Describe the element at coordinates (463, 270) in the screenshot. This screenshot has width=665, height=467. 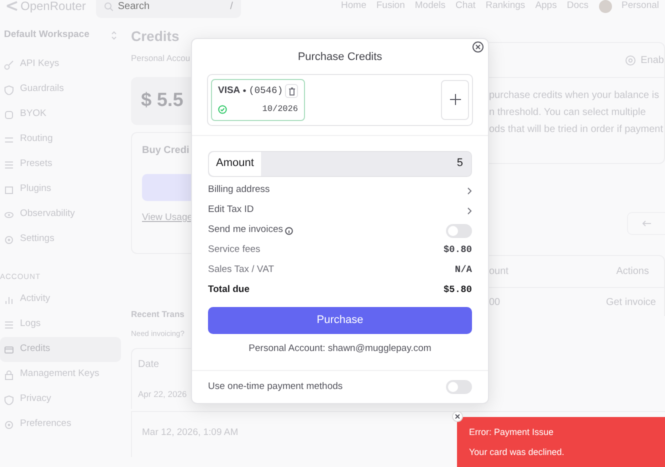
I see `fee-value: N/A` at that location.